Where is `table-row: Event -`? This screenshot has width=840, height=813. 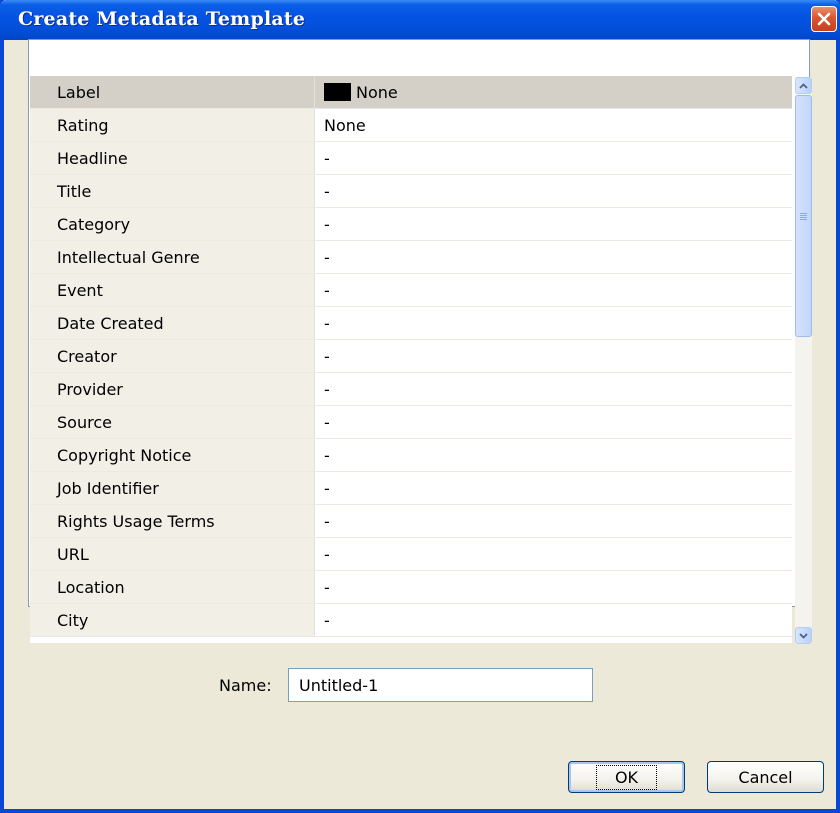
table-row: Event - is located at coordinates (411, 290).